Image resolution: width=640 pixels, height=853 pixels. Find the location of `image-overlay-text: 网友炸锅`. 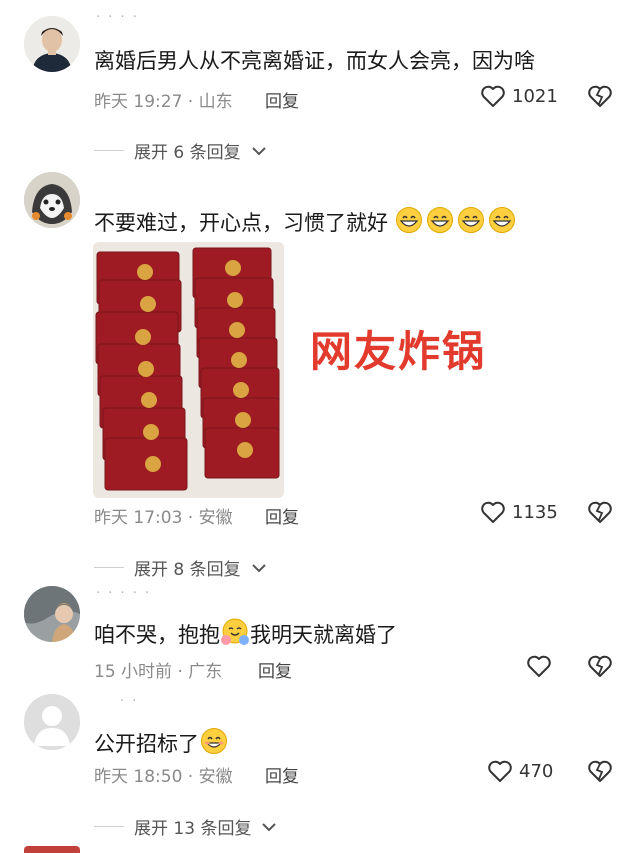

image-overlay-text: 网友炸锅 is located at coordinates (398, 351).